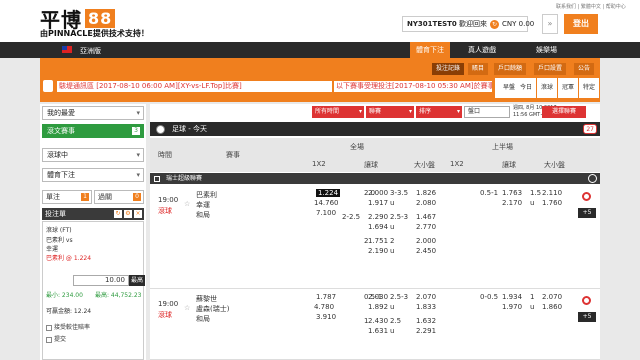  I want to click on menu-settings: 戶口設置, so click(550, 69).